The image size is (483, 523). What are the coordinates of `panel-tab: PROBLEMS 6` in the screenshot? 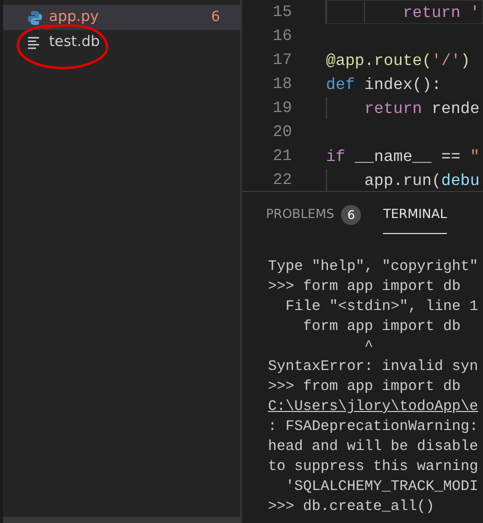 It's located at (314, 215).